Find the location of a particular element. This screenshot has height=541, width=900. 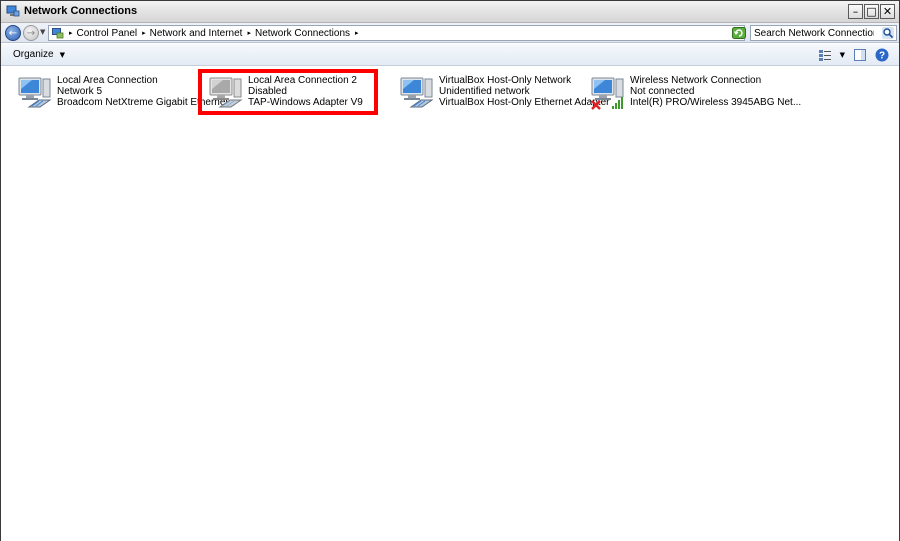

close-button: ✕ is located at coordinates (887, 11).